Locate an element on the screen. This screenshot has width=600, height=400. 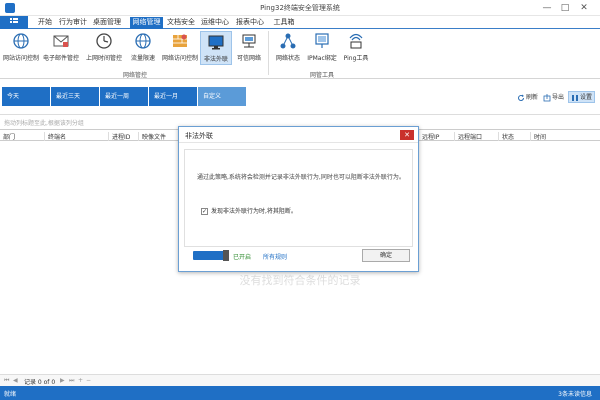
wireless-icon is located at coordinates (356, 41).